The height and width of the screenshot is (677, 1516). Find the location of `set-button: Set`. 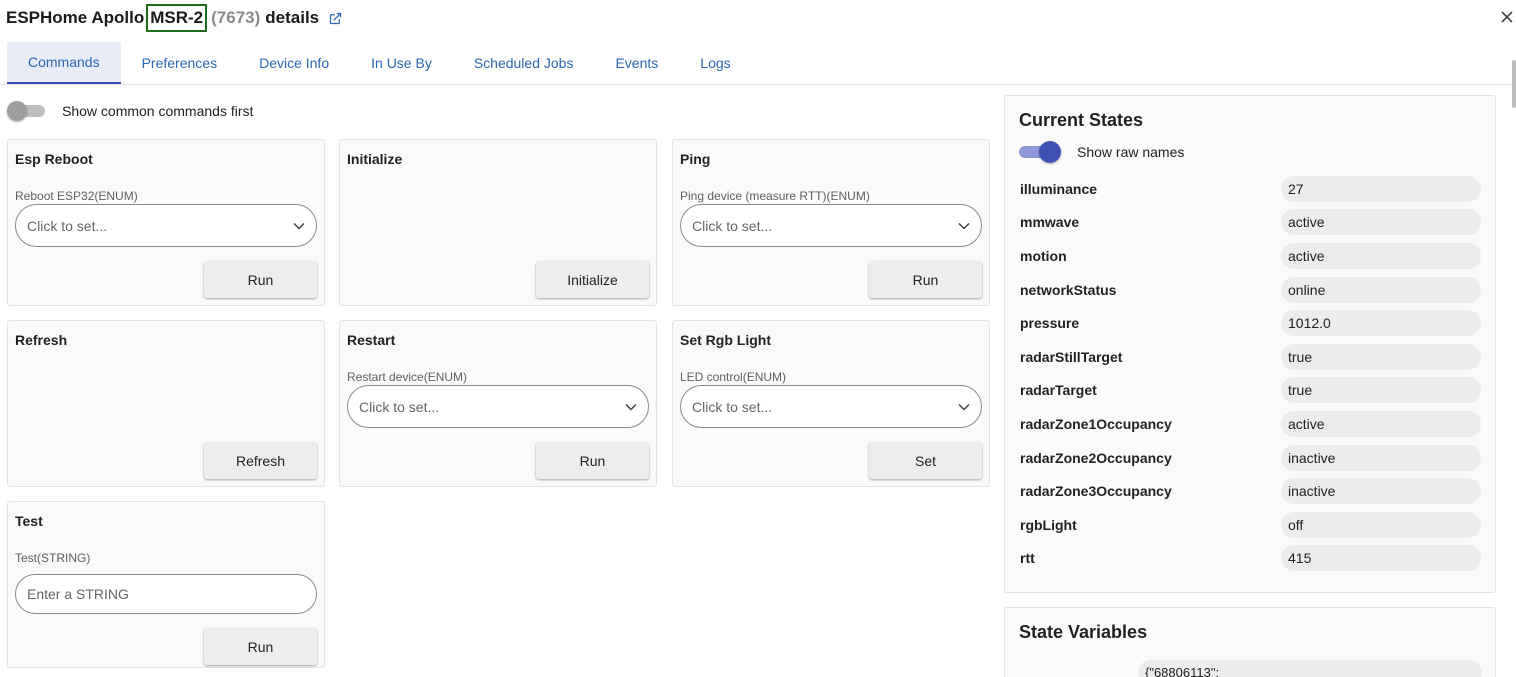

set-button: Set is located at coordinates (925, 460).